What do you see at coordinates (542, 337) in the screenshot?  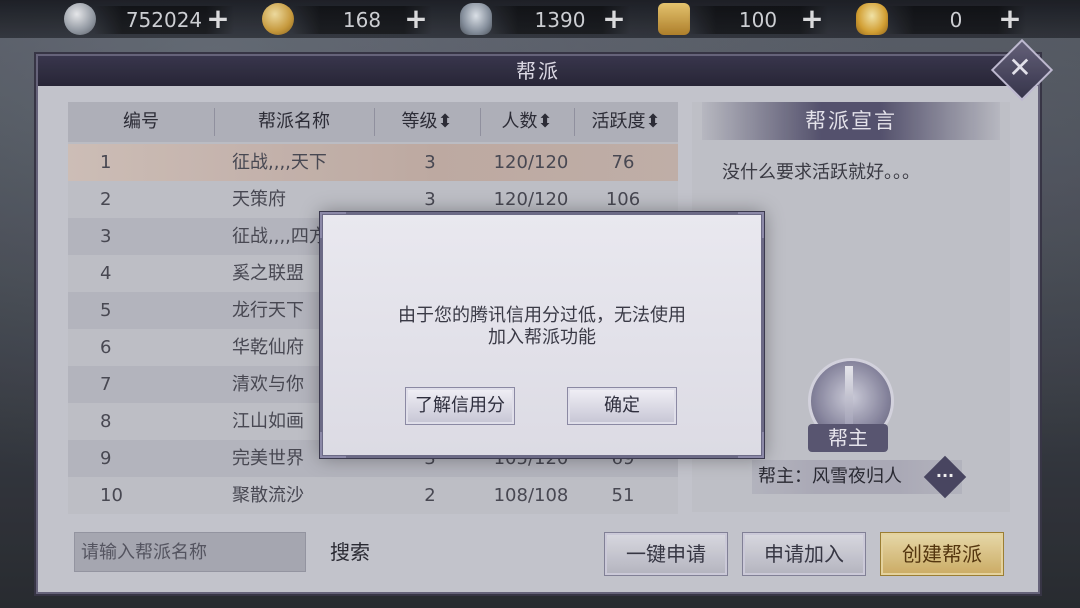 I see `dialog-message-line2: 加入帮派功能` at bounding box center [542, 337].